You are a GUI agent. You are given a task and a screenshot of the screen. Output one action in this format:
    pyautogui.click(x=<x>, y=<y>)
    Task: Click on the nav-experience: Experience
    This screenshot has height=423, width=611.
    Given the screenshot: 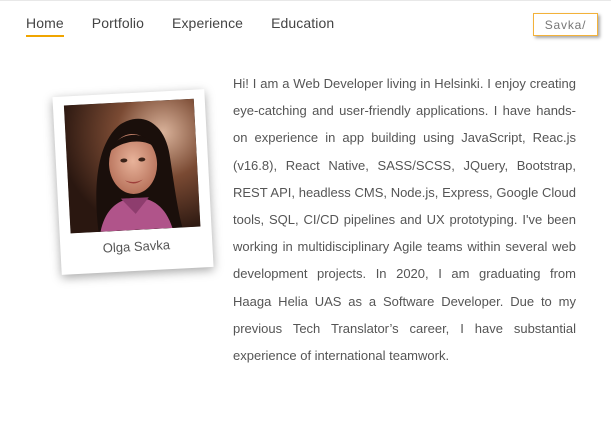 What is the action you would take?
    pyautogui.click(x=207, y=25)
    